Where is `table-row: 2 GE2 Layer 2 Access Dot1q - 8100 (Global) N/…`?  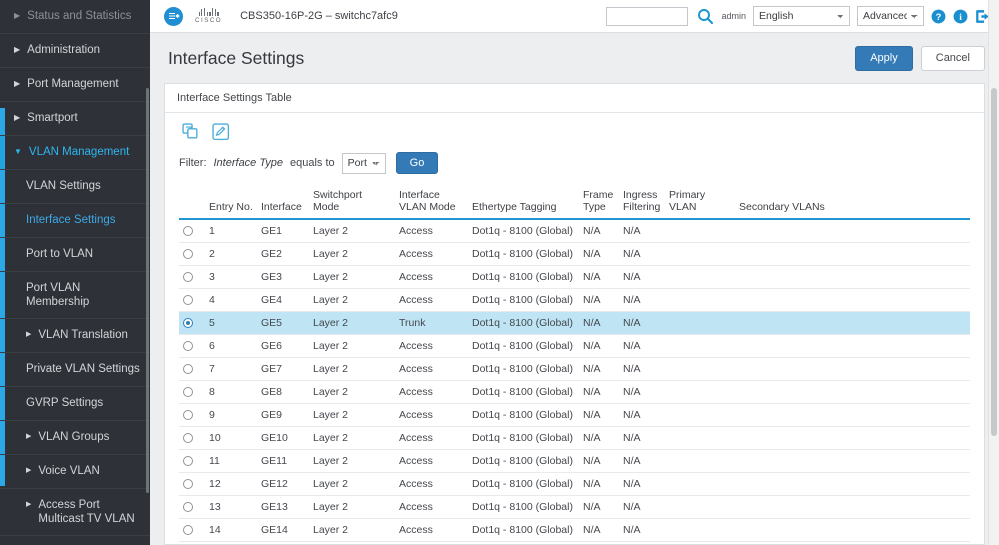
table-row: 2 GE2 Layer 2 Access Dot1q - 8100 (Global) N/… is located at coordinates (574, 254).